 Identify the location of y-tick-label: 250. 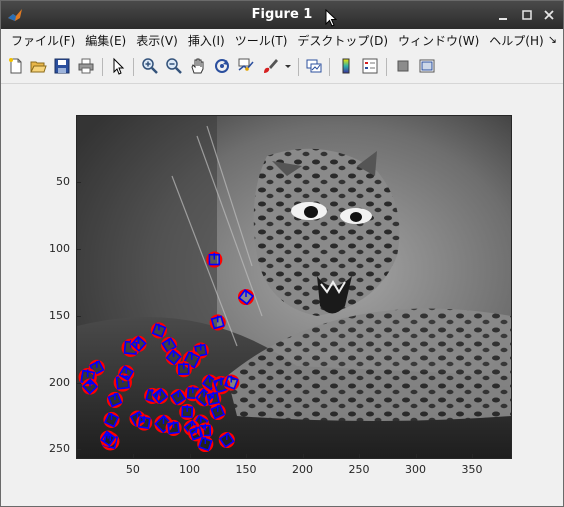
(59, 449).